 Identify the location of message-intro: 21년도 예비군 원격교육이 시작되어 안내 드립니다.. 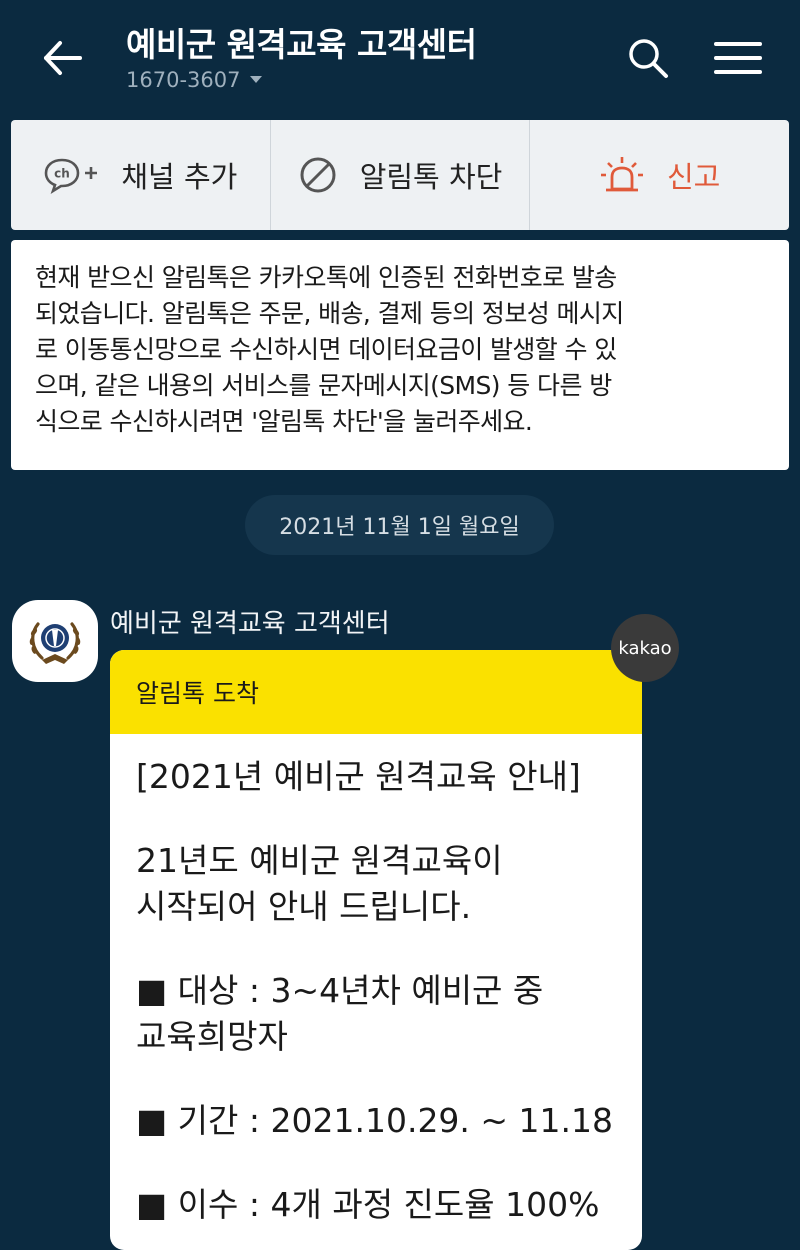
(376, 884).